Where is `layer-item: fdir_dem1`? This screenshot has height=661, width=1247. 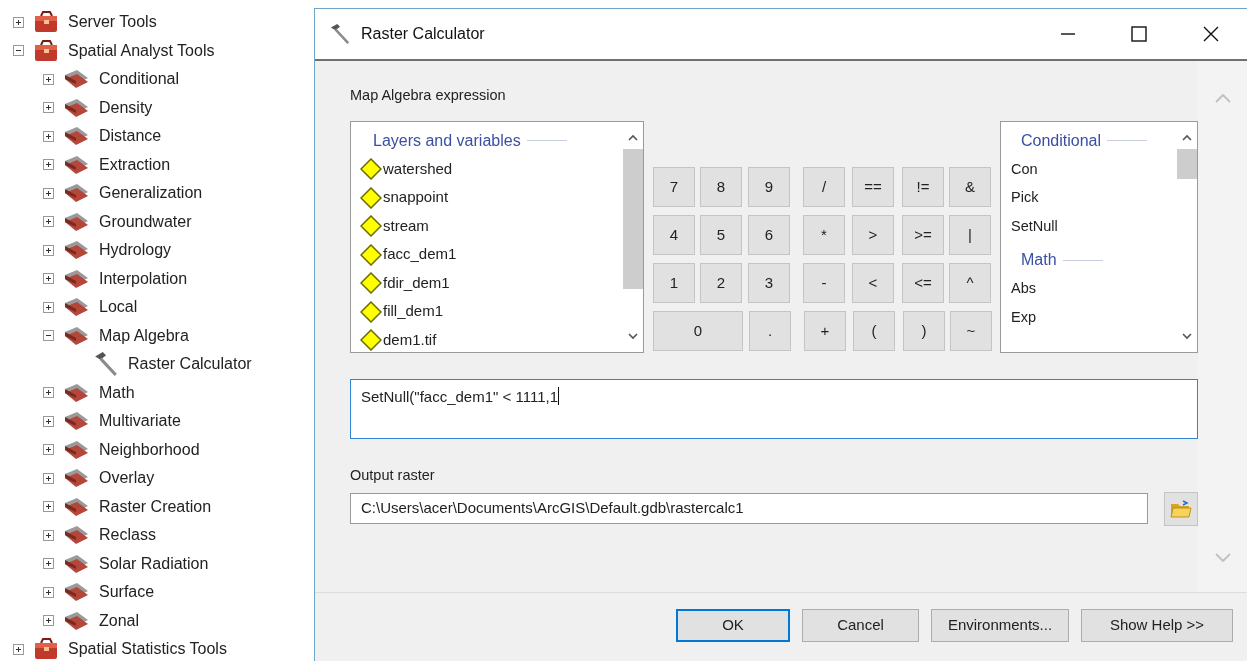 layer-item: fdir_dem1 is located at coordinates (416, 283).